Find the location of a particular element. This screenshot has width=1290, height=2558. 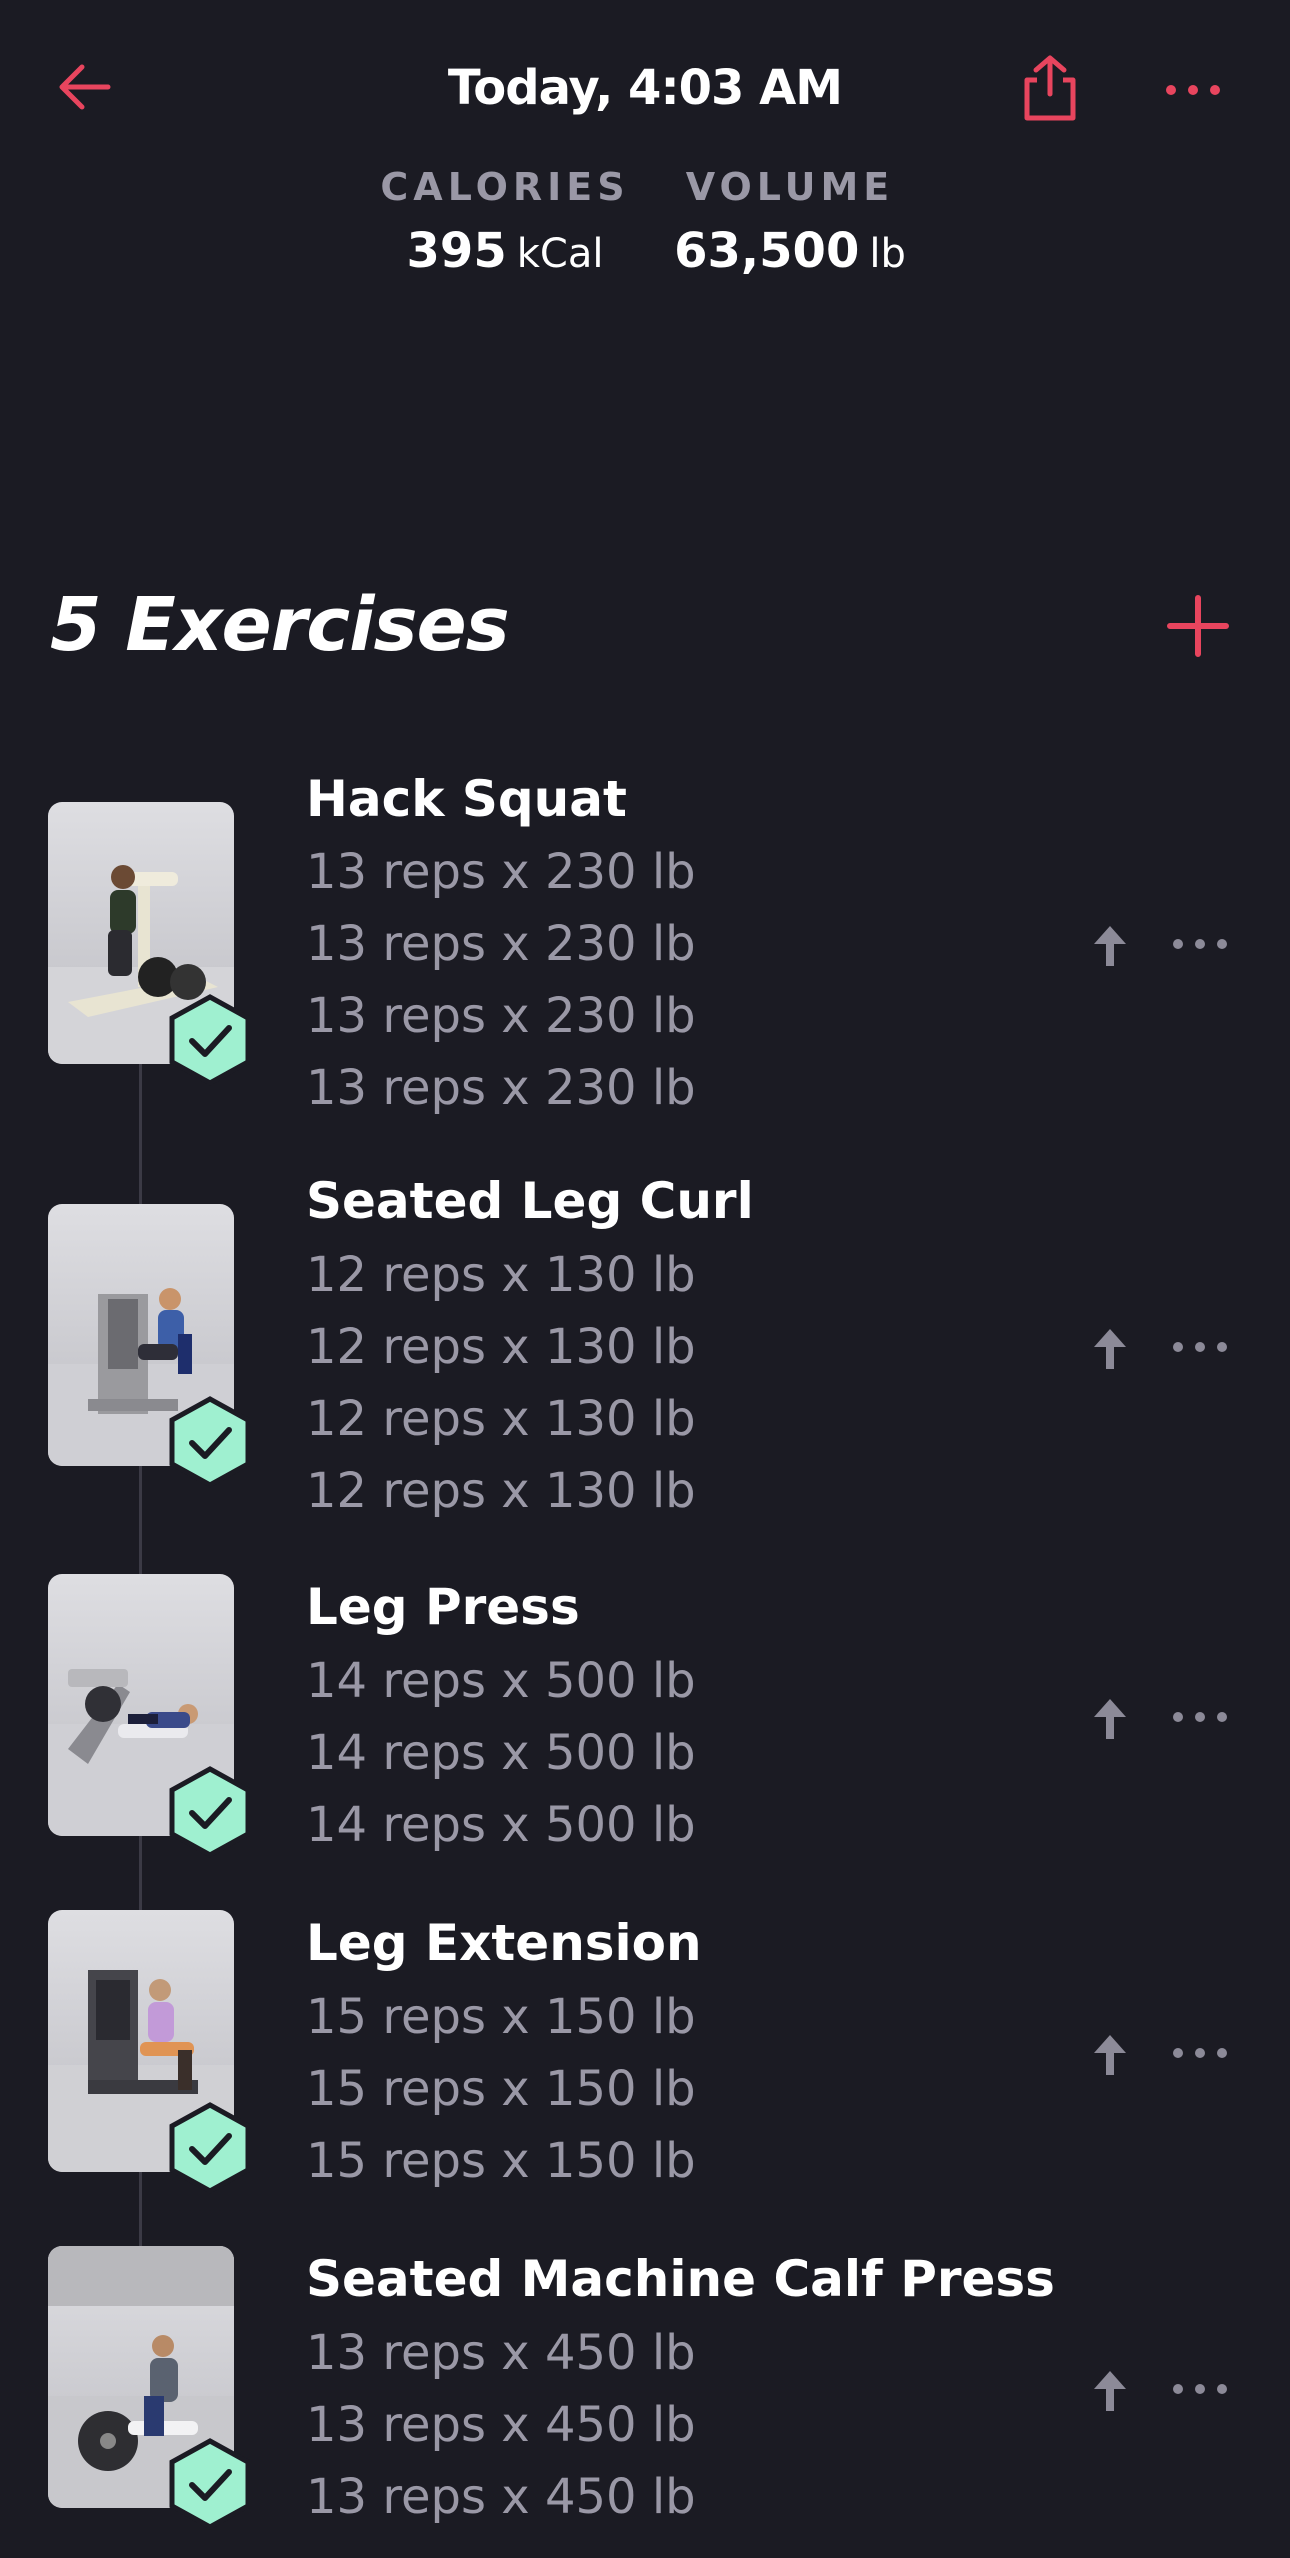

exercise-name: Leg Press is located at coordinates (443, 1607).